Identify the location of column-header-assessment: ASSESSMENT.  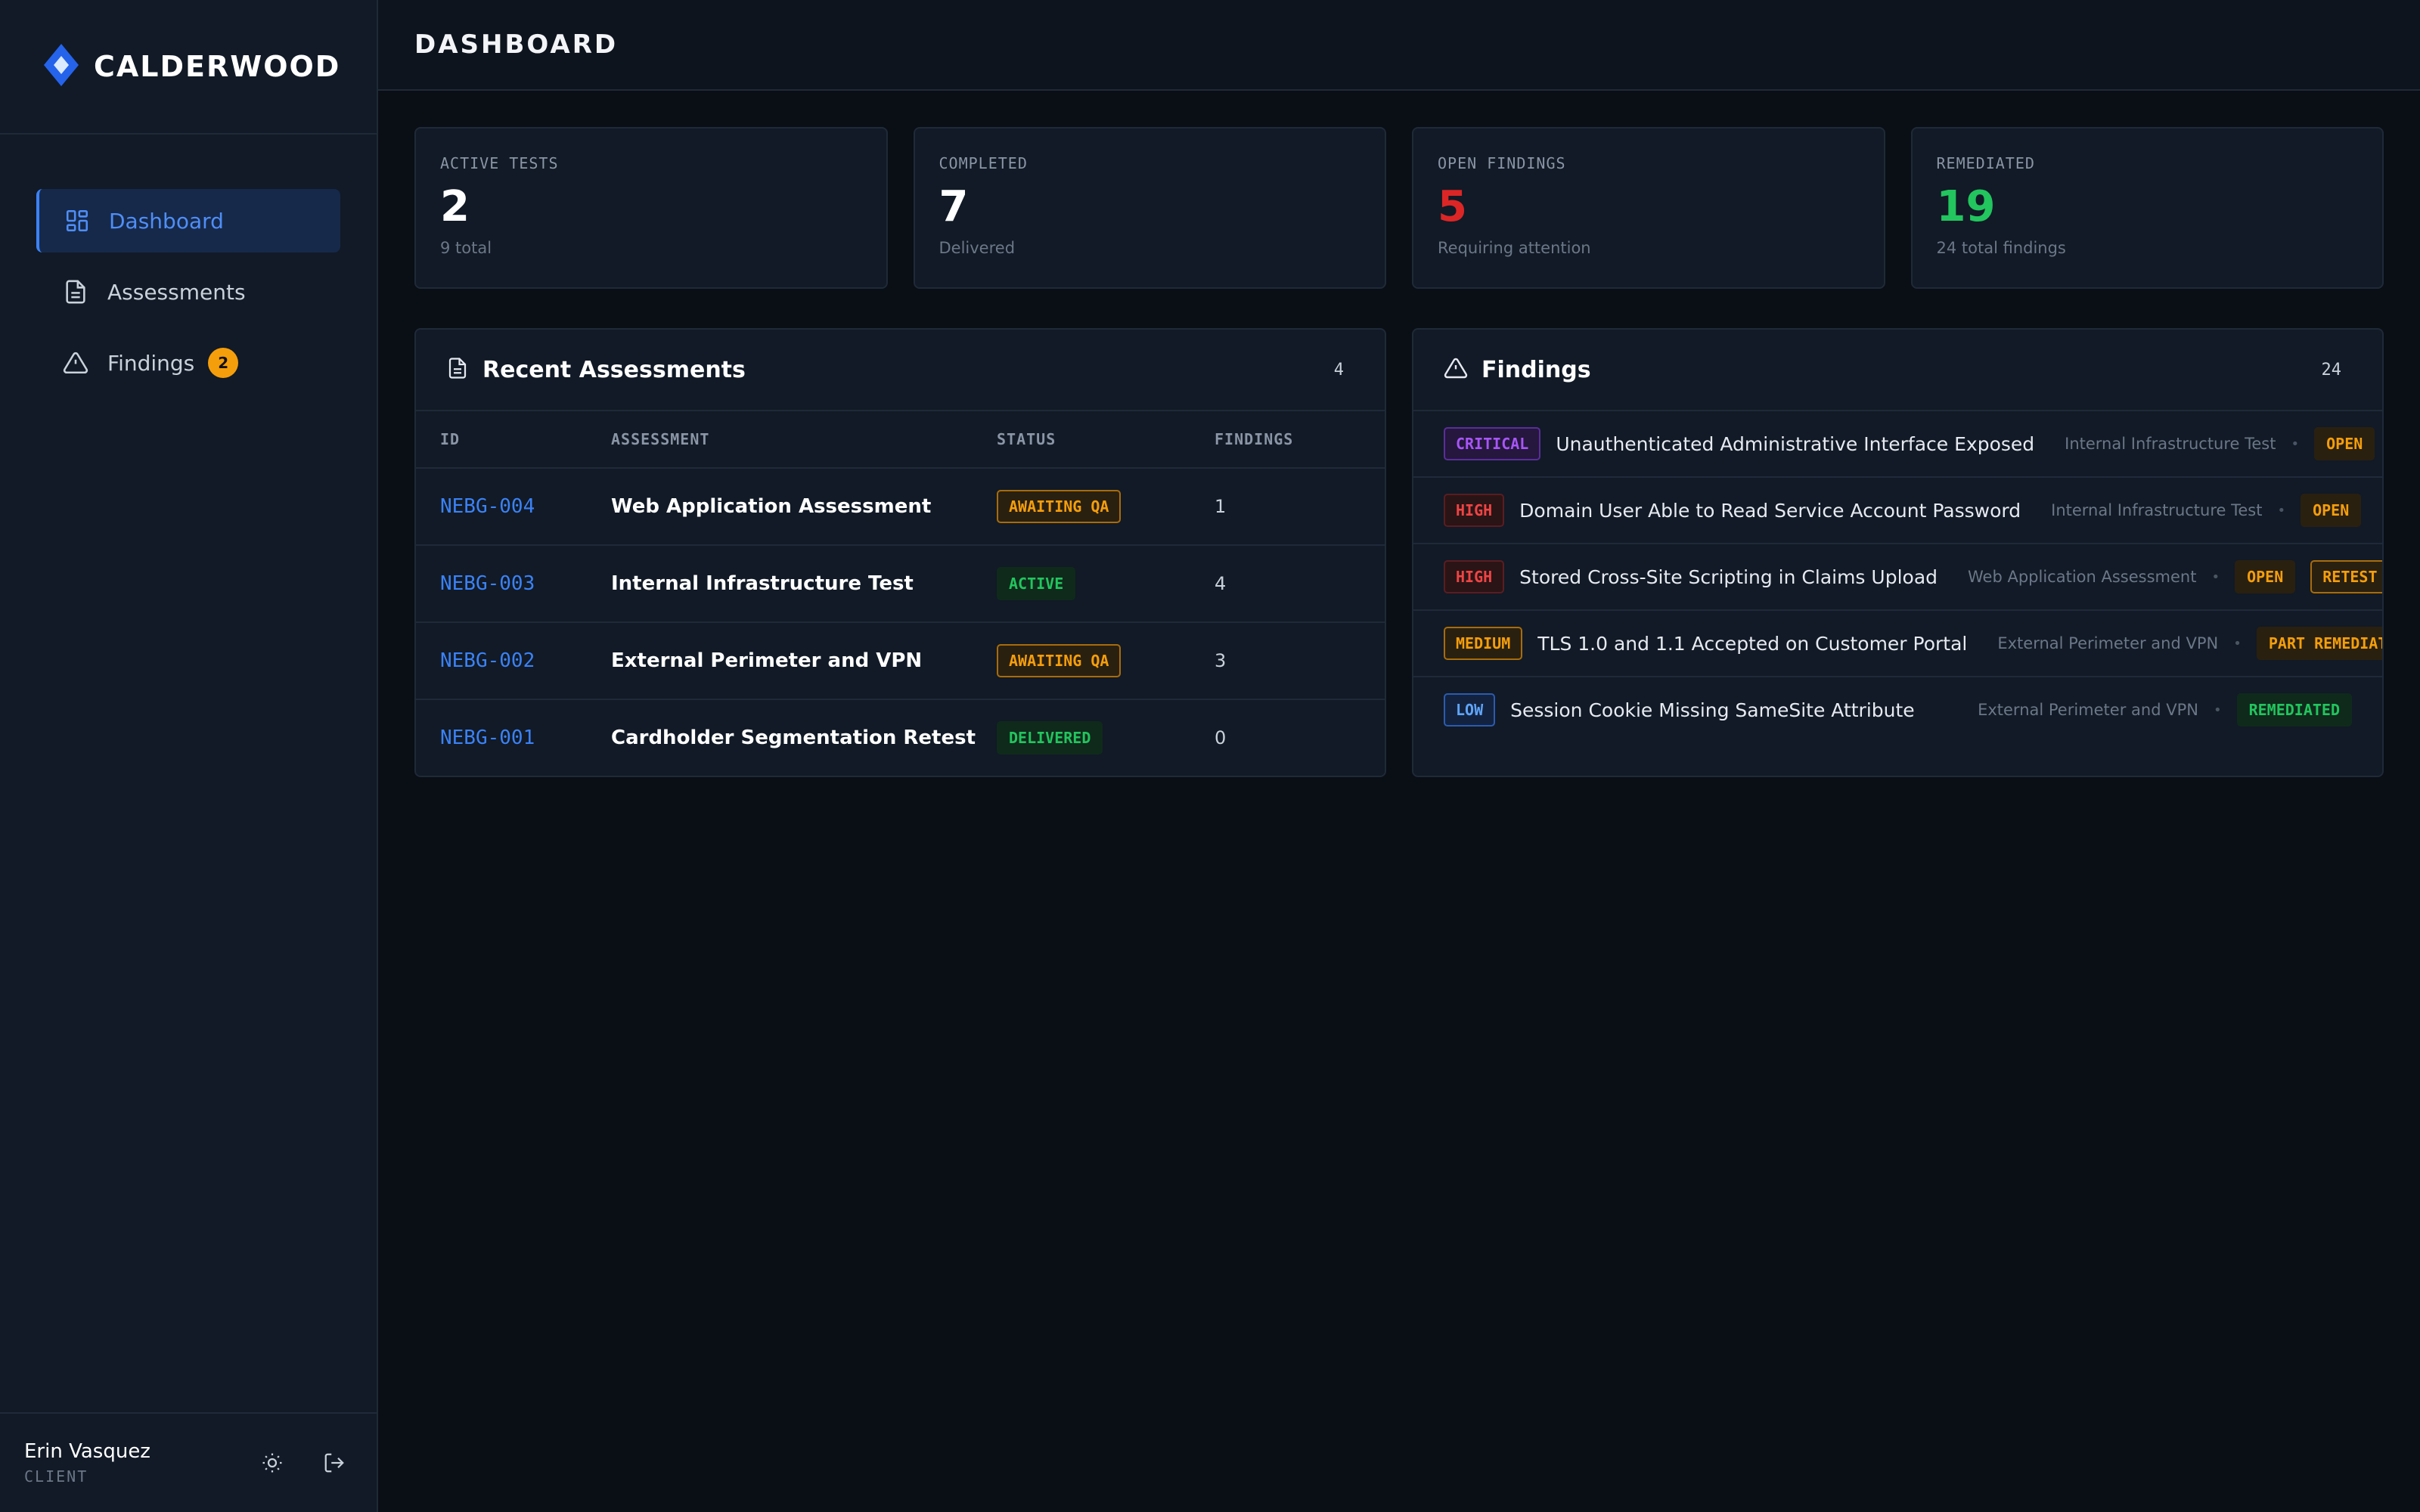
(804, 440).